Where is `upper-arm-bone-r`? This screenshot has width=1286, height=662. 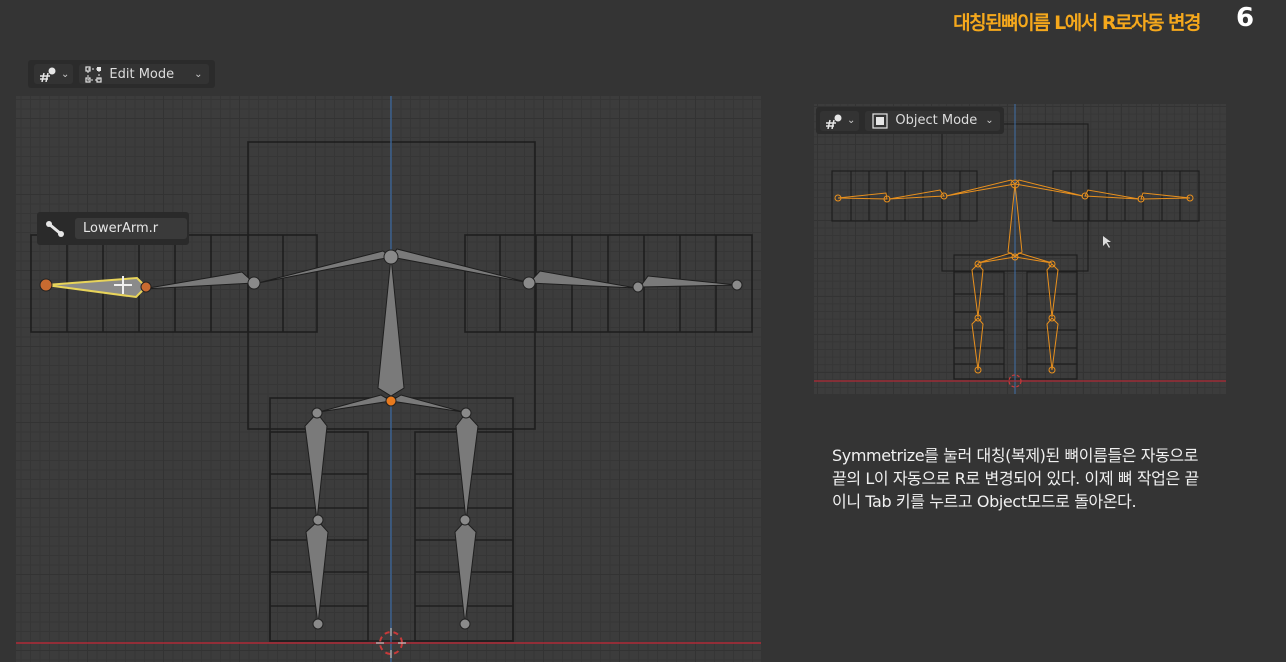 upper-arm-bone-r is located at coordinates (582, 279).